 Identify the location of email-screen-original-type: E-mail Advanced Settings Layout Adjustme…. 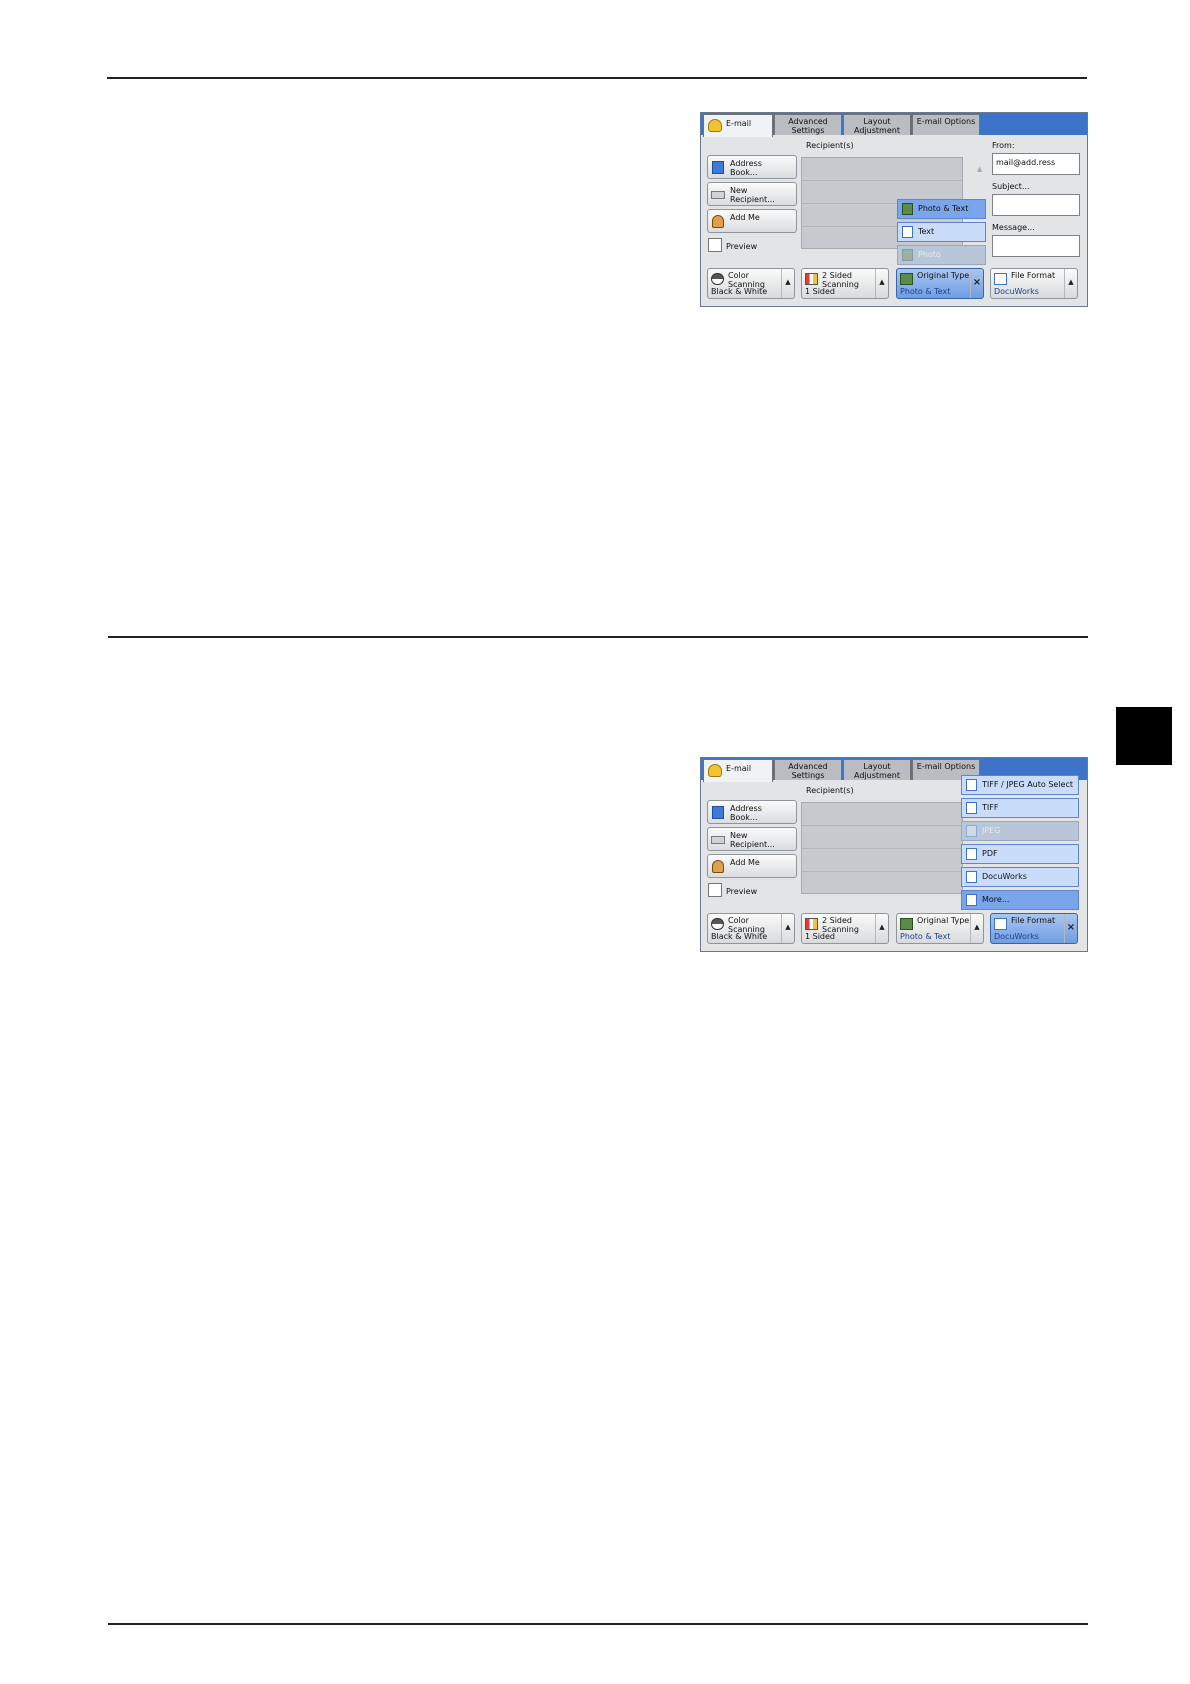
(894, 209).